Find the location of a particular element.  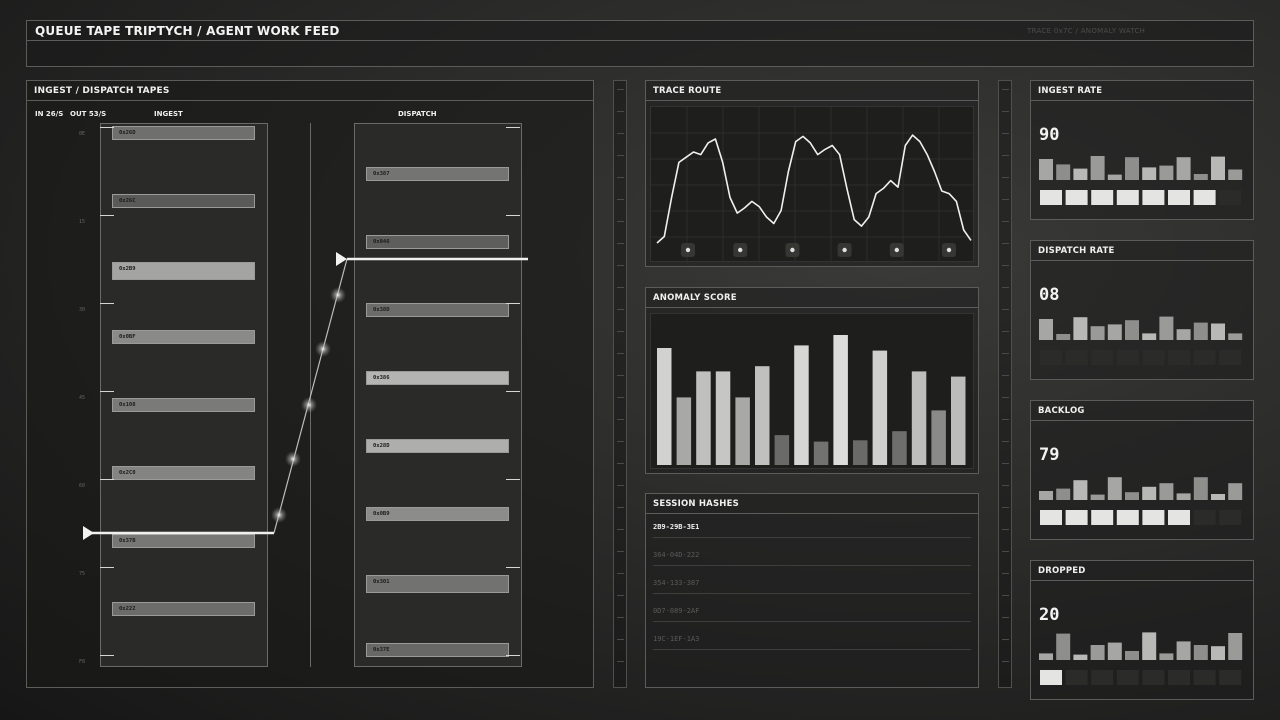

session-hash-row: 0D7-089-2AF is located at coordinates (812, 611).